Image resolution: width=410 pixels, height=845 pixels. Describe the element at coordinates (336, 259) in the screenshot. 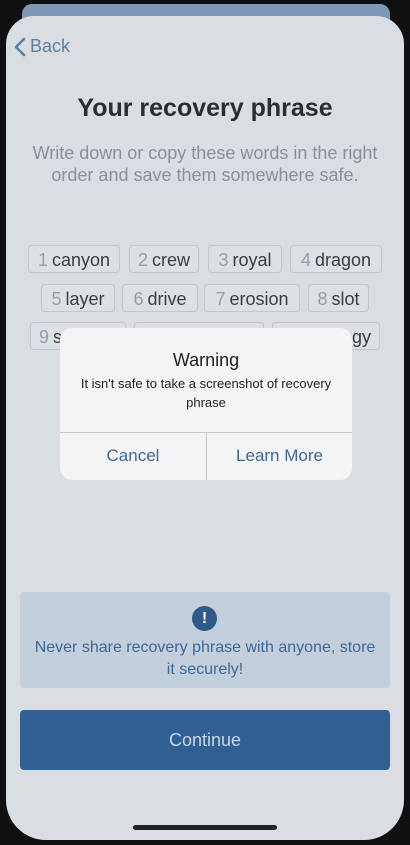

I see `word-chip: 4 dragon` at that location.